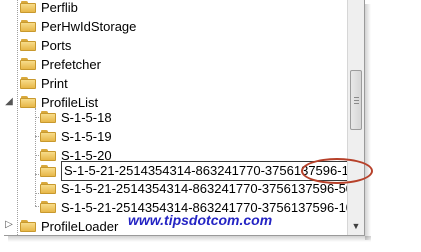 The height and width of the screenshot is (252, 421). What do you see at coordinates (80, 226) in the screenshot?
I see `tree-item-label: ProfileLoader` at bounding box center [80, 226].